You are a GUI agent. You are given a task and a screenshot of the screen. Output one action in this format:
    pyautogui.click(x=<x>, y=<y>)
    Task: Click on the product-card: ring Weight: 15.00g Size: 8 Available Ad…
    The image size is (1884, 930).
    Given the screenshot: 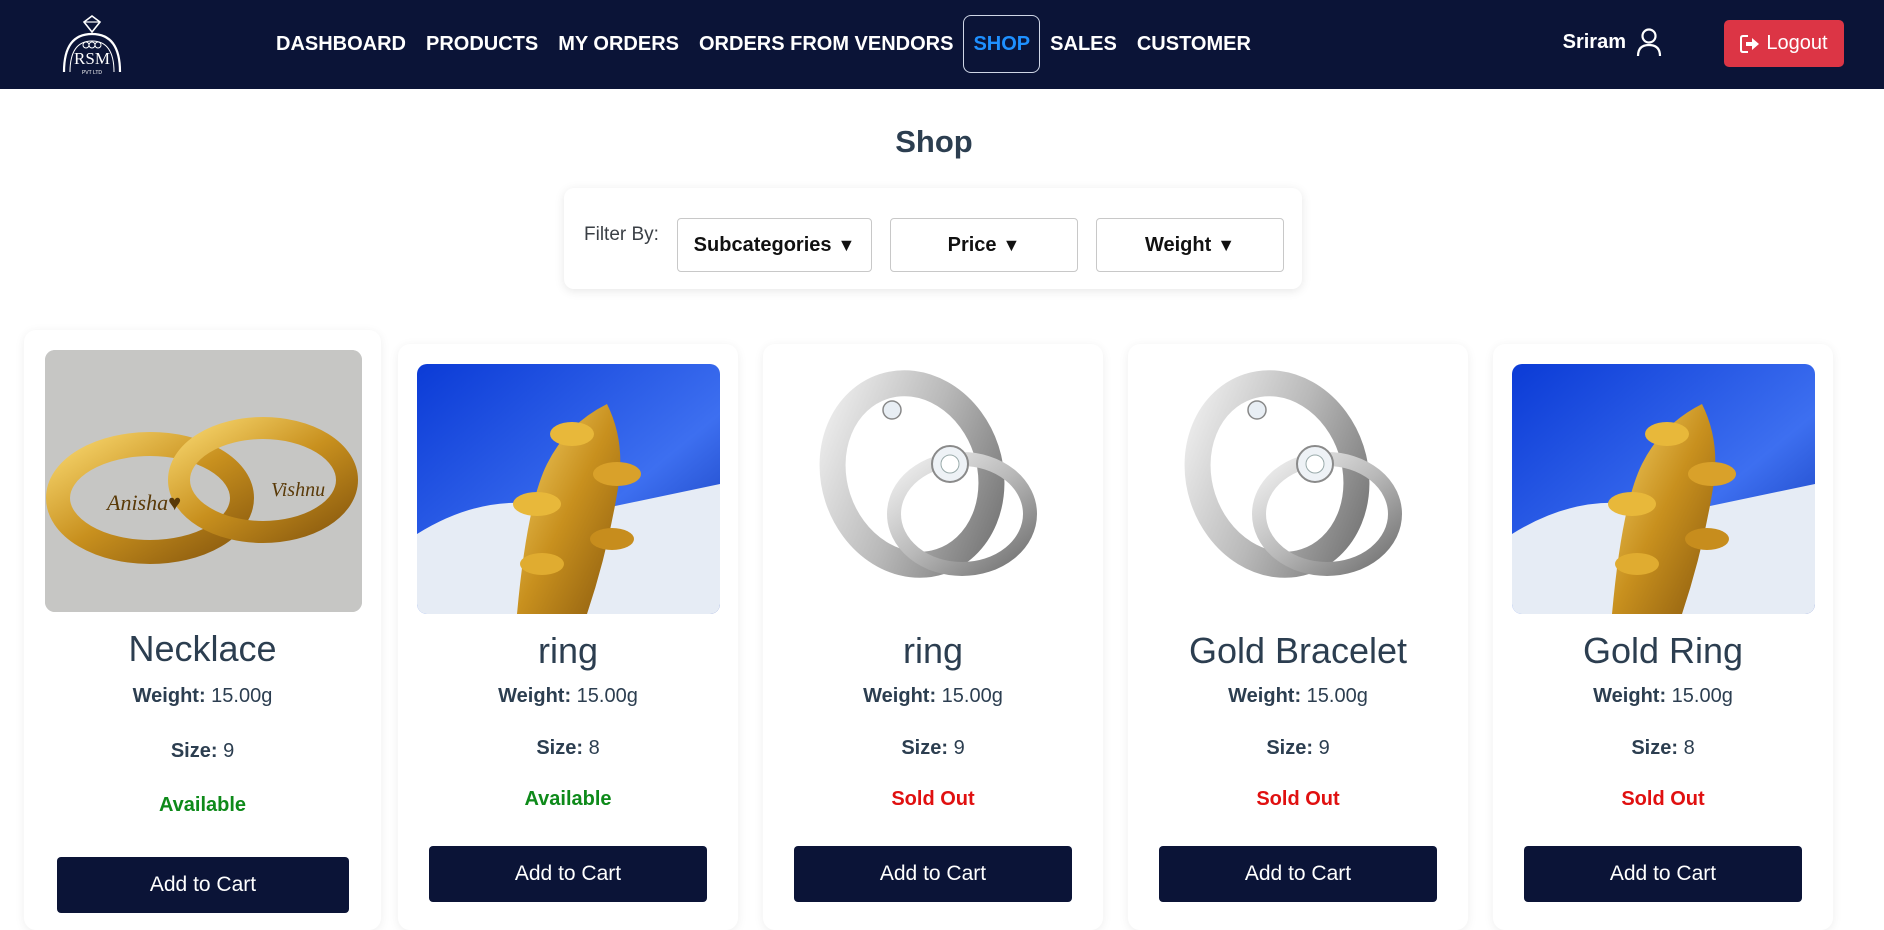 What is the action you would take?
    pyautogui.click(x=568, y=637)
    